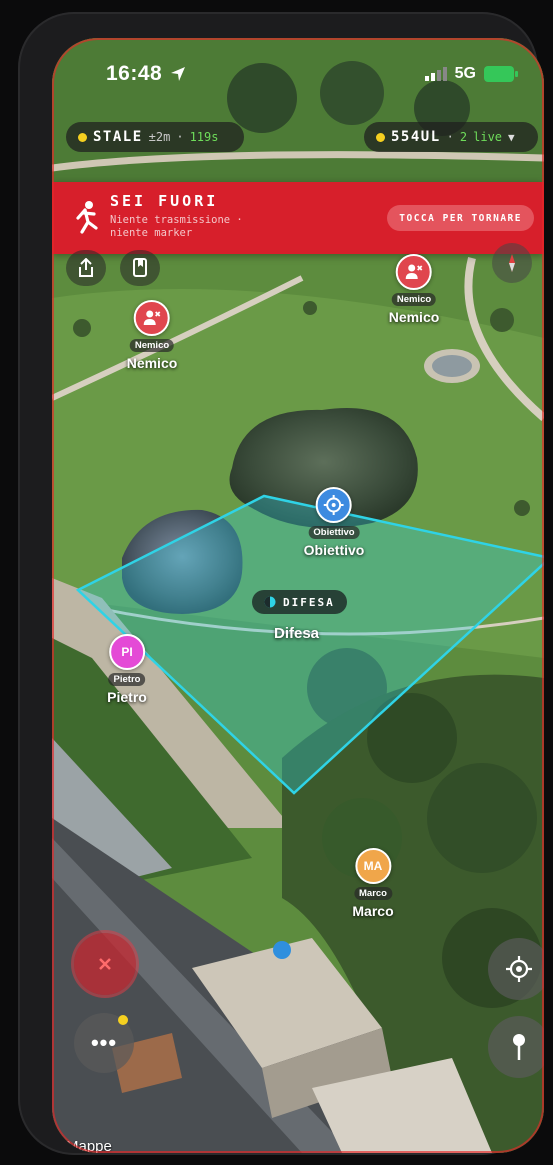  I want to click on battery-icon, so click(501, 74).